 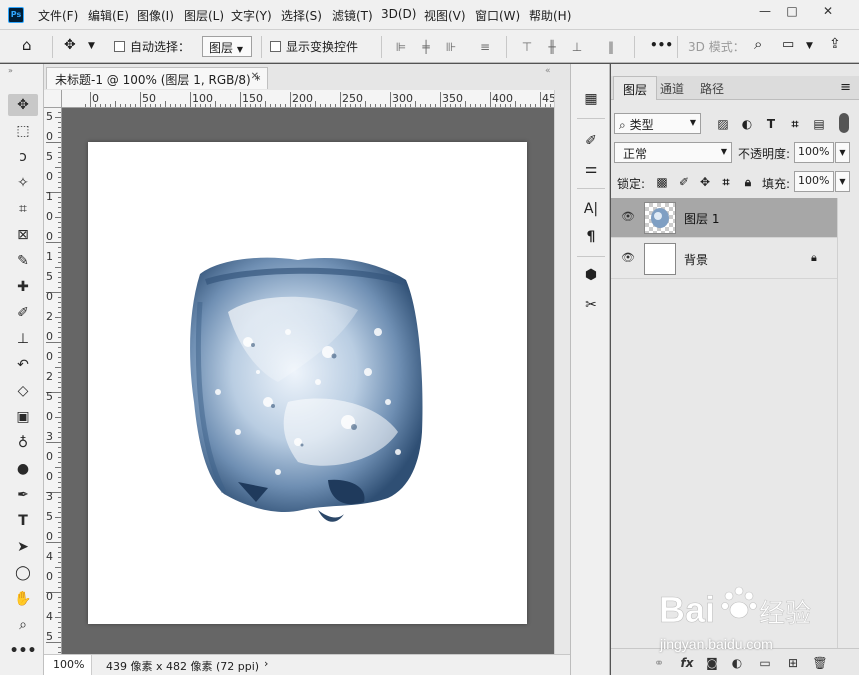 I want to click on marquee-tool-icon: ⬚, so click(x=23, y=131).